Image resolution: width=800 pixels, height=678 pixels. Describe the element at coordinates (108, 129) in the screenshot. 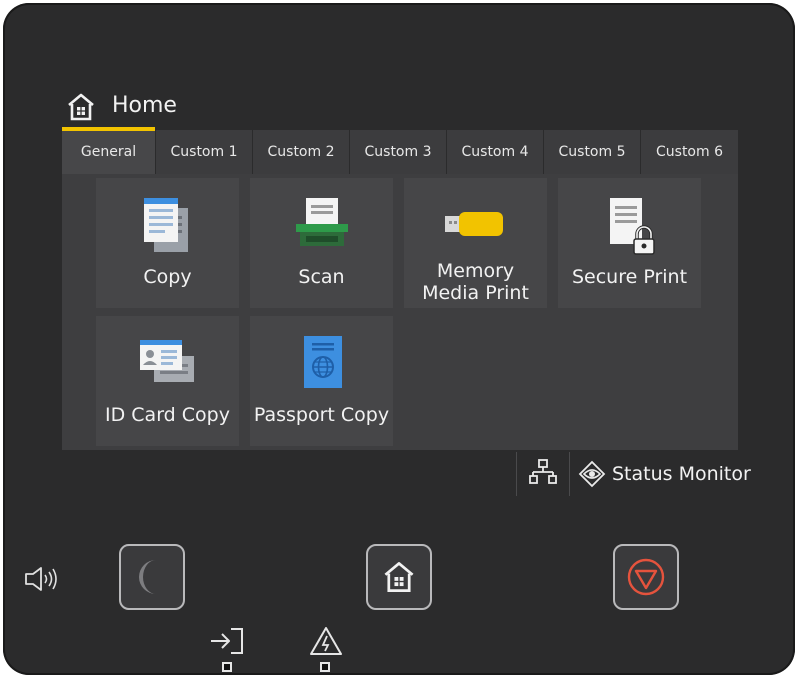

I see `active-tab-indicator` at that location.